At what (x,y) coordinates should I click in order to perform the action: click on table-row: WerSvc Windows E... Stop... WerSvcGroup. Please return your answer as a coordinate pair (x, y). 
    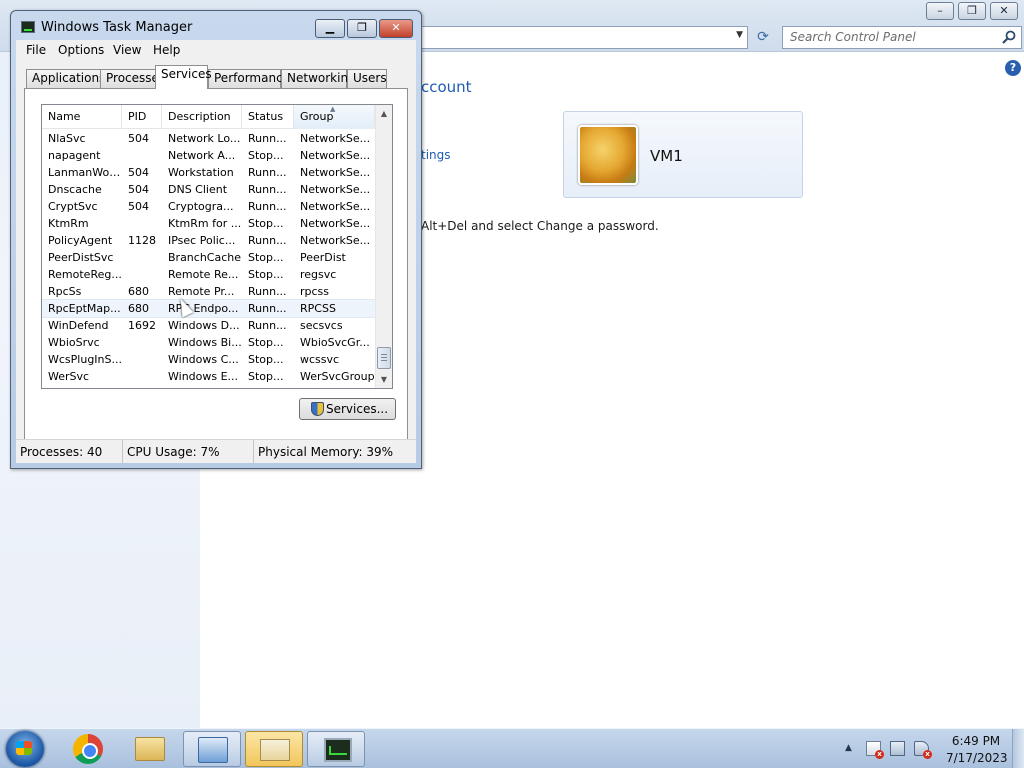
    Looking at the image, I should click on (208, 376).